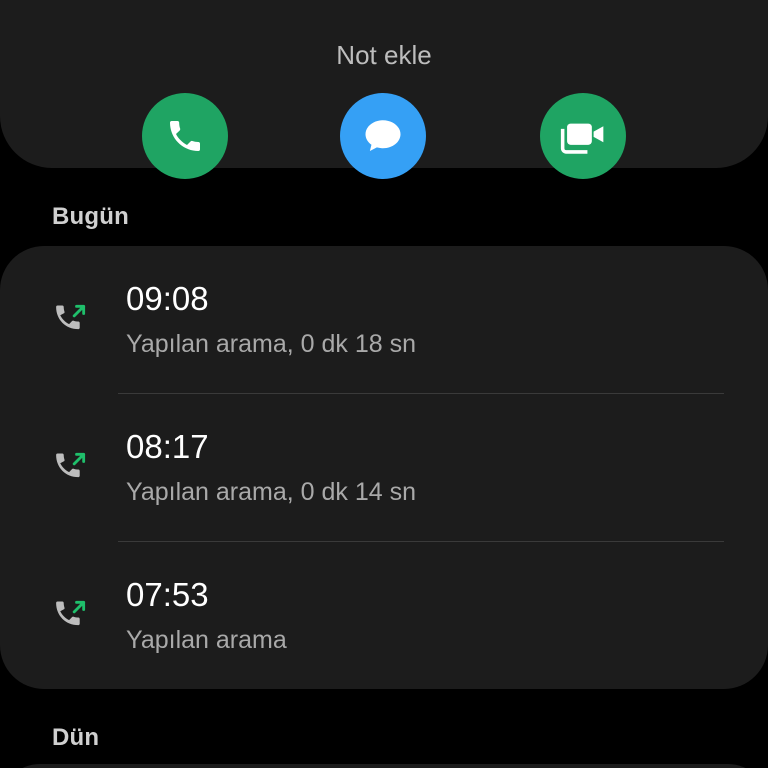 This screenshot has height=768, width=768. I want to click on message-button, so click(383, 136).